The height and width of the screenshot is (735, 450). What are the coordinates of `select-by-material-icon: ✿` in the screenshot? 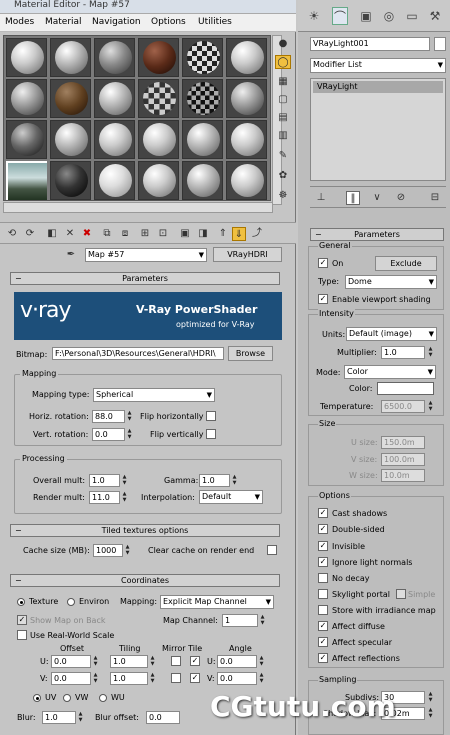 It's located at (283, 176).